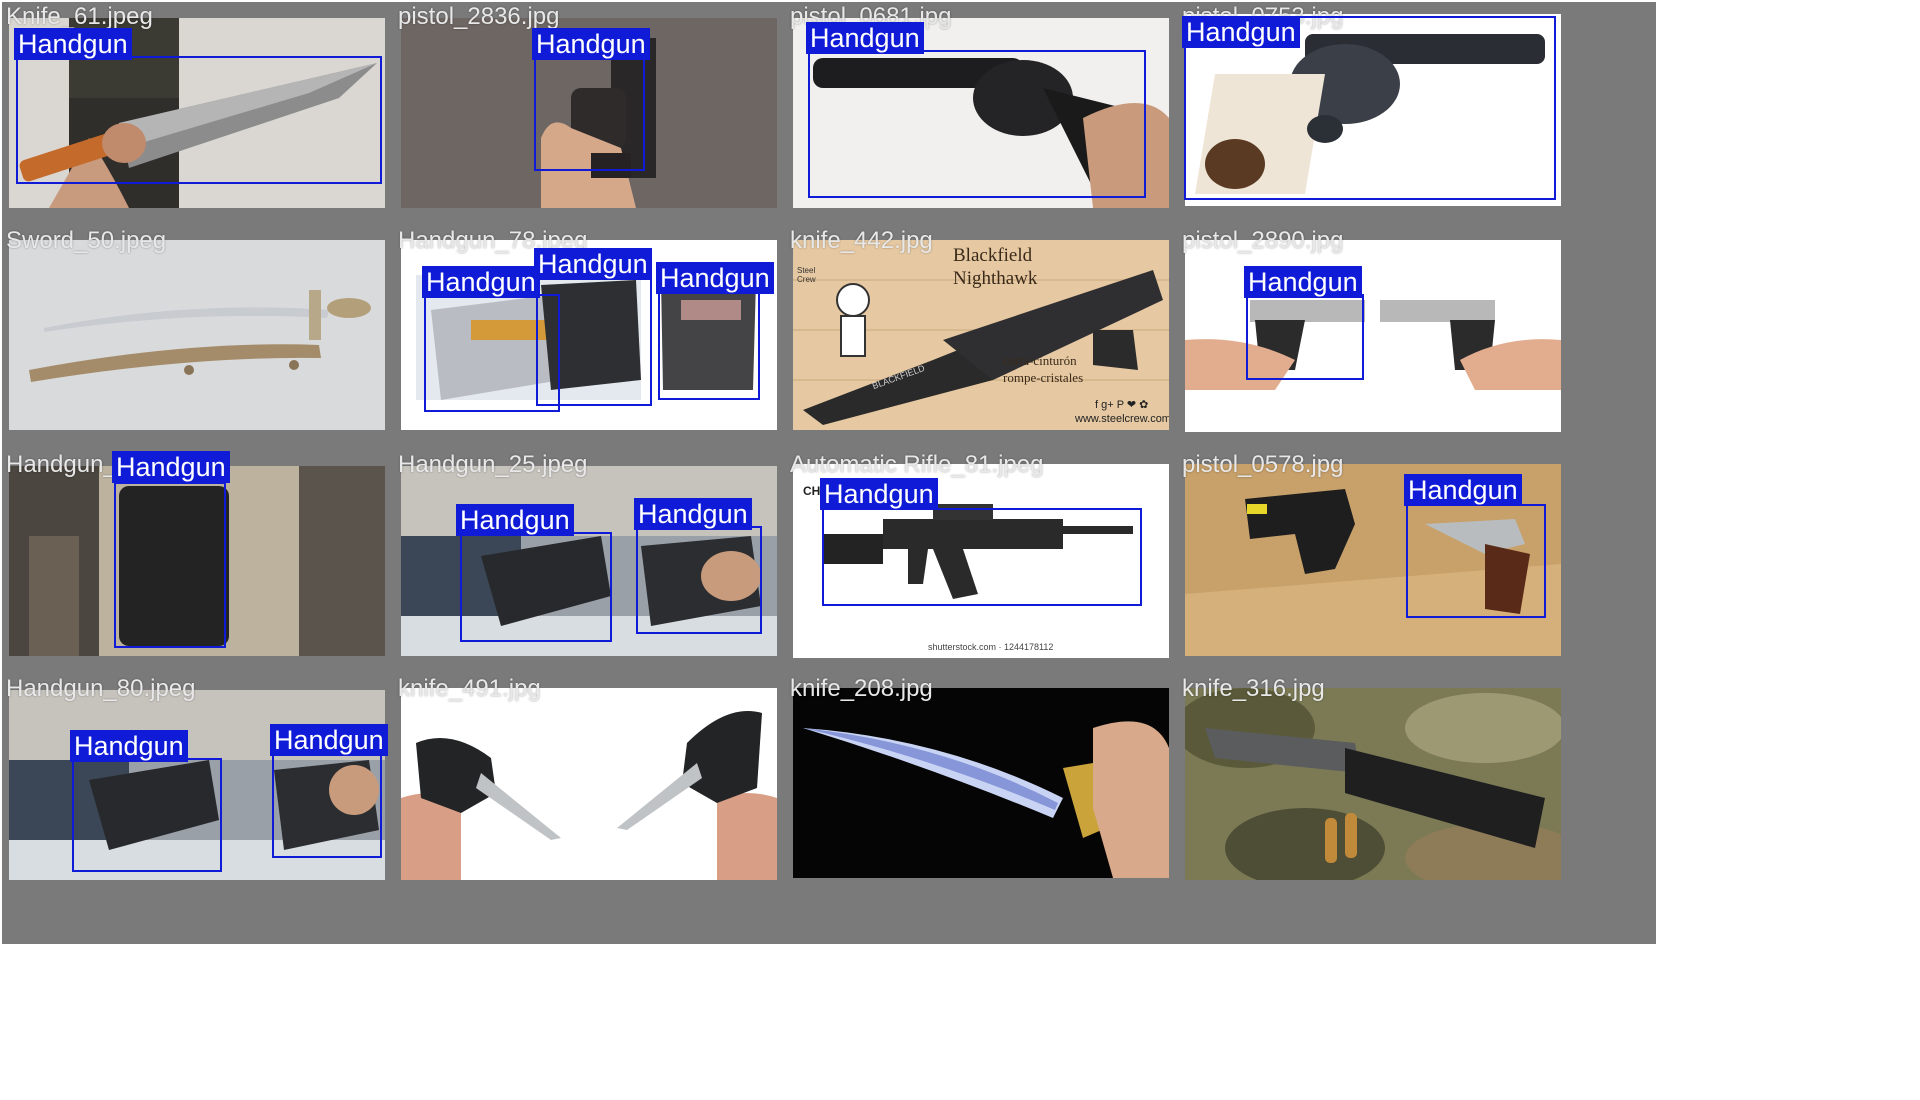 This screenshot has height=1100, width=1920. Describe the element at coordinates (995, 278) in the screenshot. I see `product-title-line: Nighthawk` at that location.